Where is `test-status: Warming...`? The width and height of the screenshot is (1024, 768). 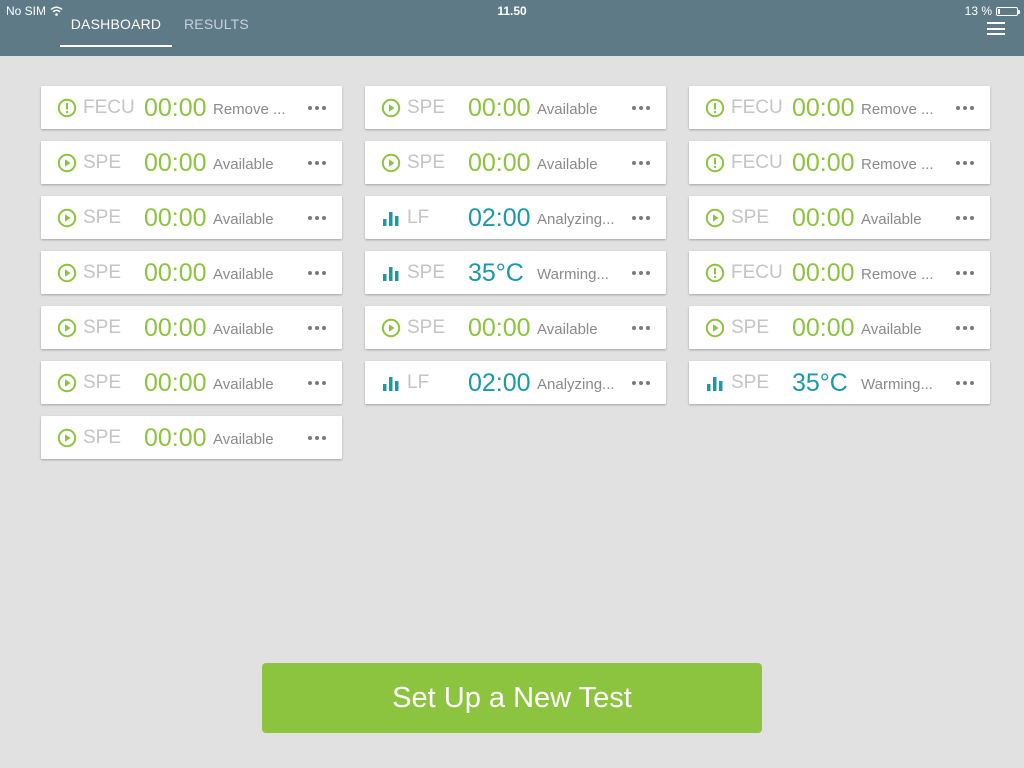 test-status: Warming... is located at coordinates (897, 384).